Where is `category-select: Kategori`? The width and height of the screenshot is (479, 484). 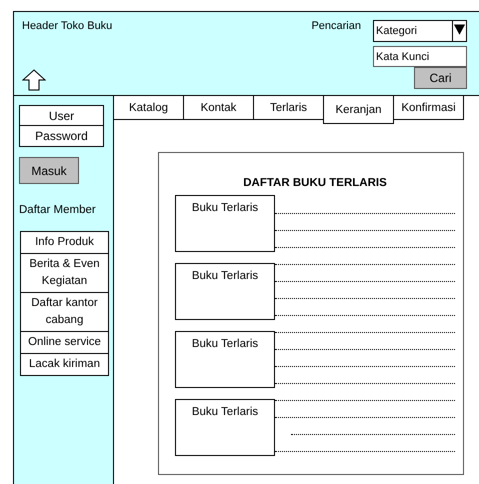
category-select: Kategori is located at coordinates (420, 31).